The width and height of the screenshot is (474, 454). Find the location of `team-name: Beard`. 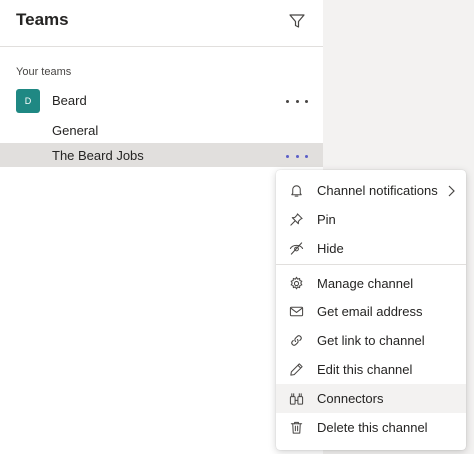

team-name: Beard is located at coordinates (69, 100).